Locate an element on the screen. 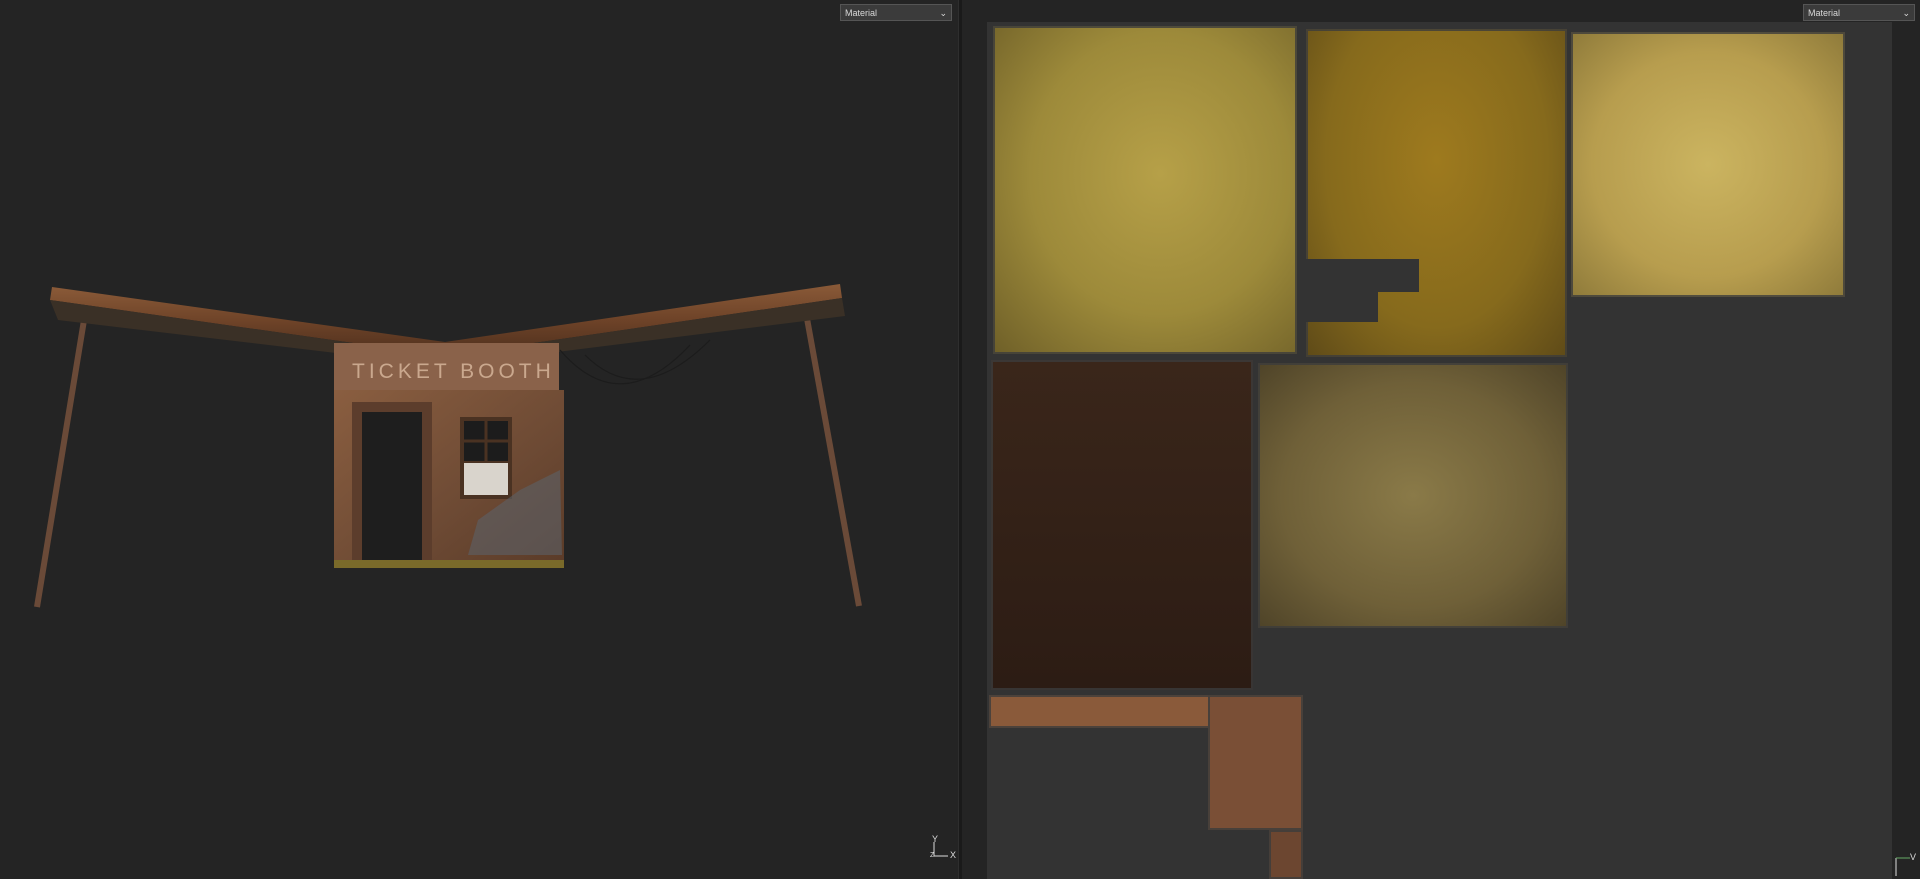 The width and height of the screenshot is (1920, 879). axis-v-label: V is located at coordinates (1913, 857).